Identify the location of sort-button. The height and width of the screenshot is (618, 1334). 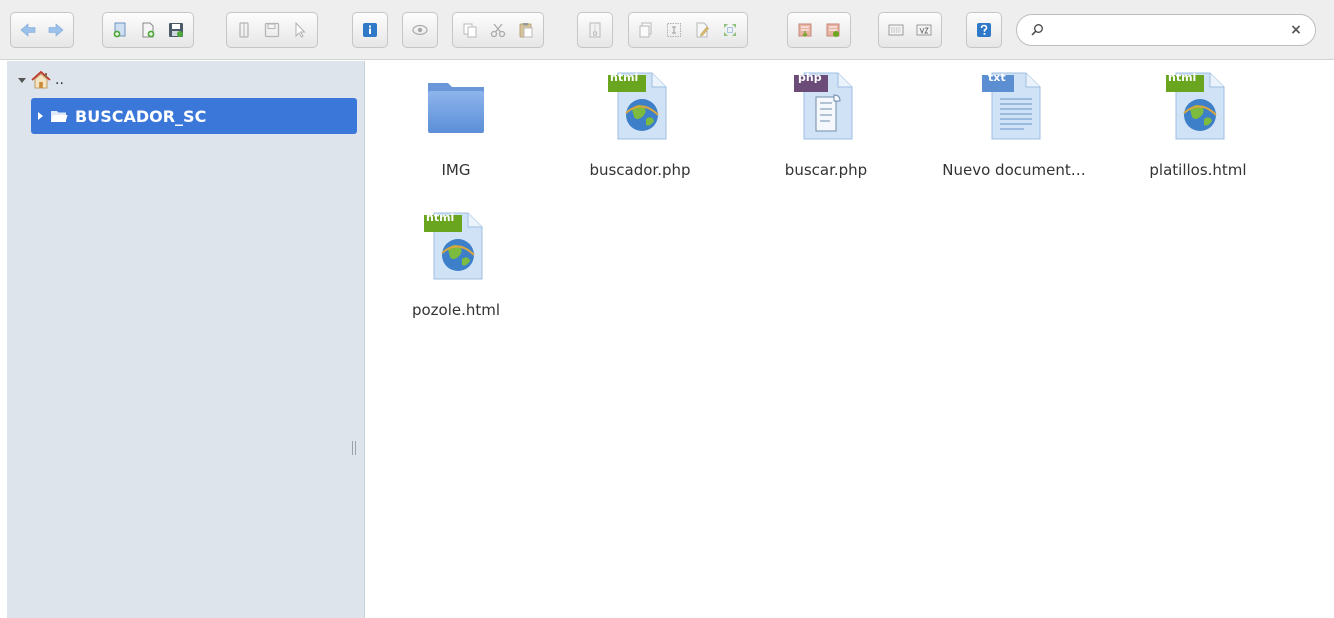
(924, 30).